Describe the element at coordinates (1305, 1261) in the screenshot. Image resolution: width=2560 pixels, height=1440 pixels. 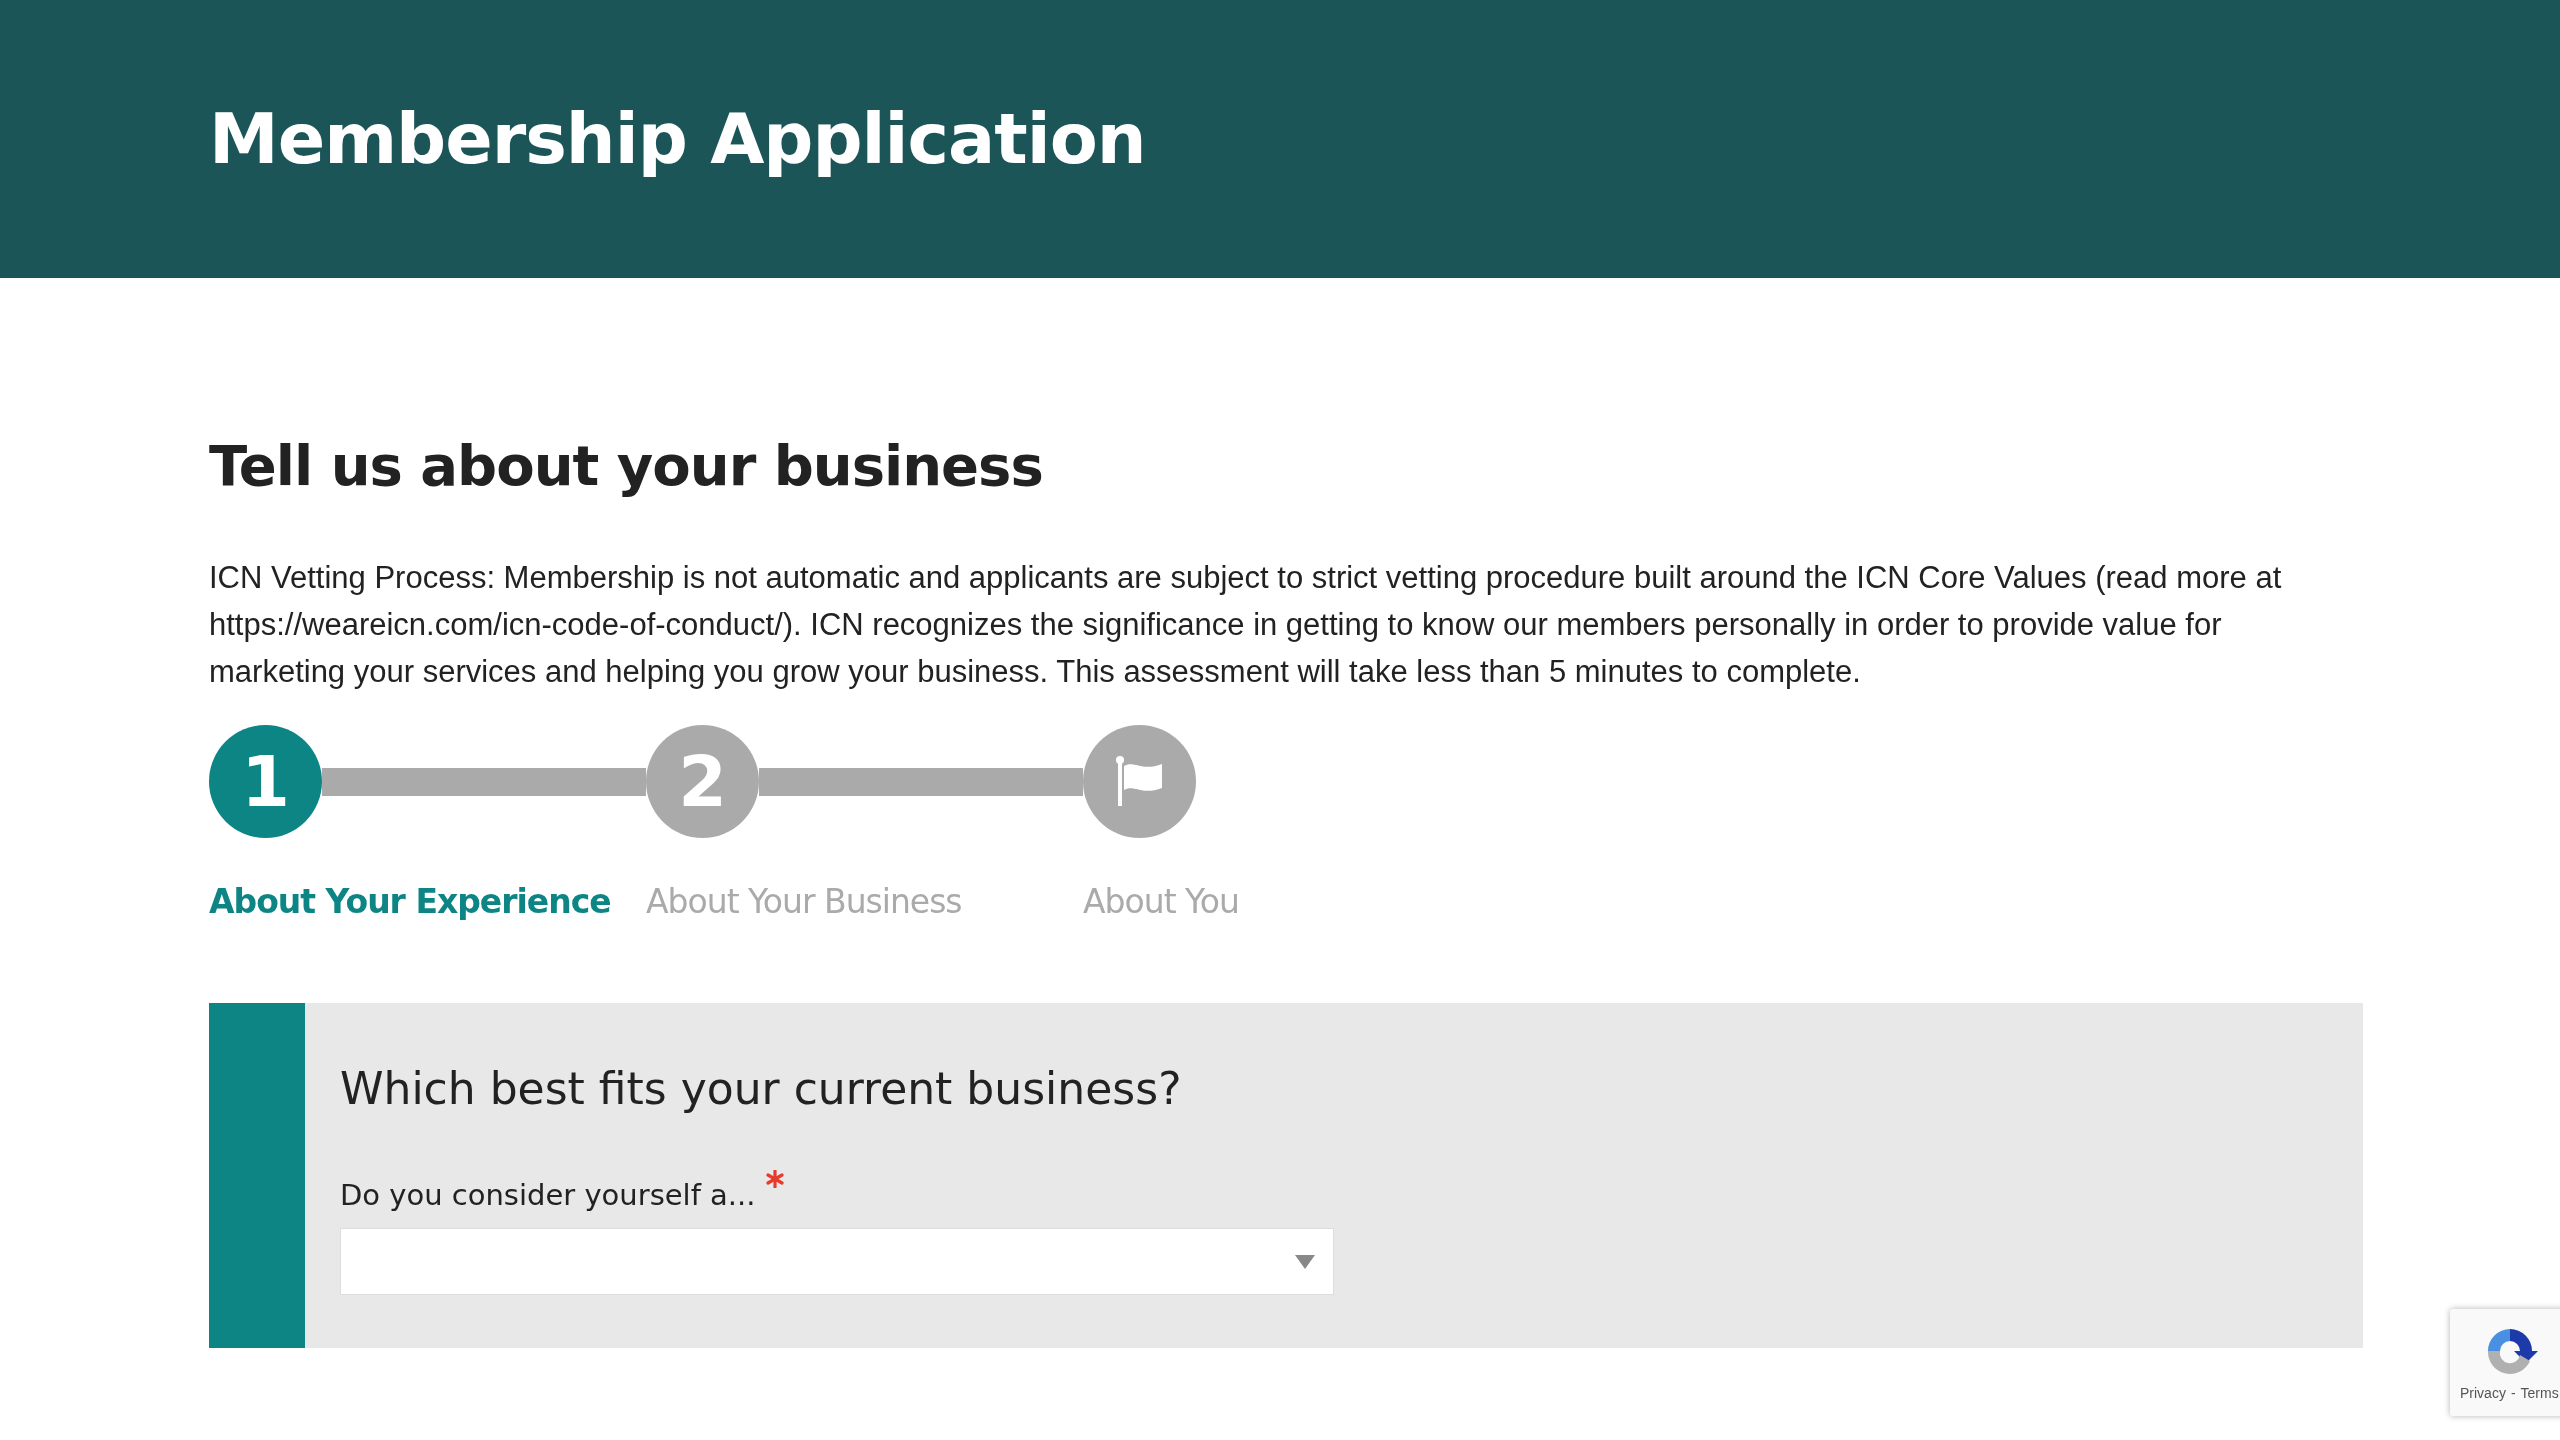
I see `caret-icon` at that location.